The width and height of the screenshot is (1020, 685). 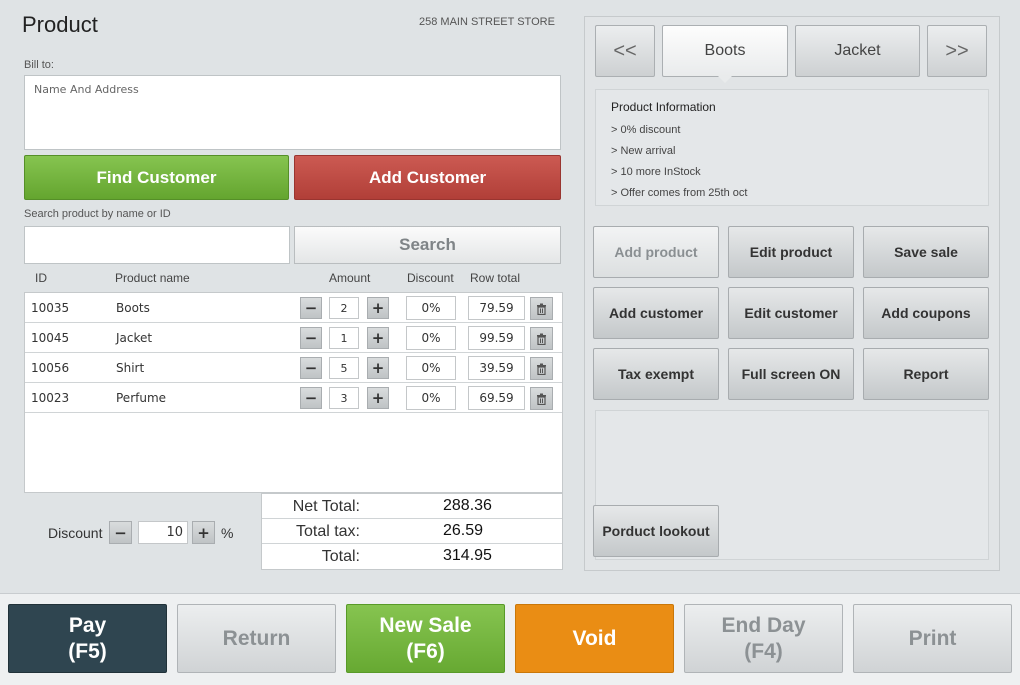 I want to click on add-coupons-button: Add coupons, so click(x=926, y=313).